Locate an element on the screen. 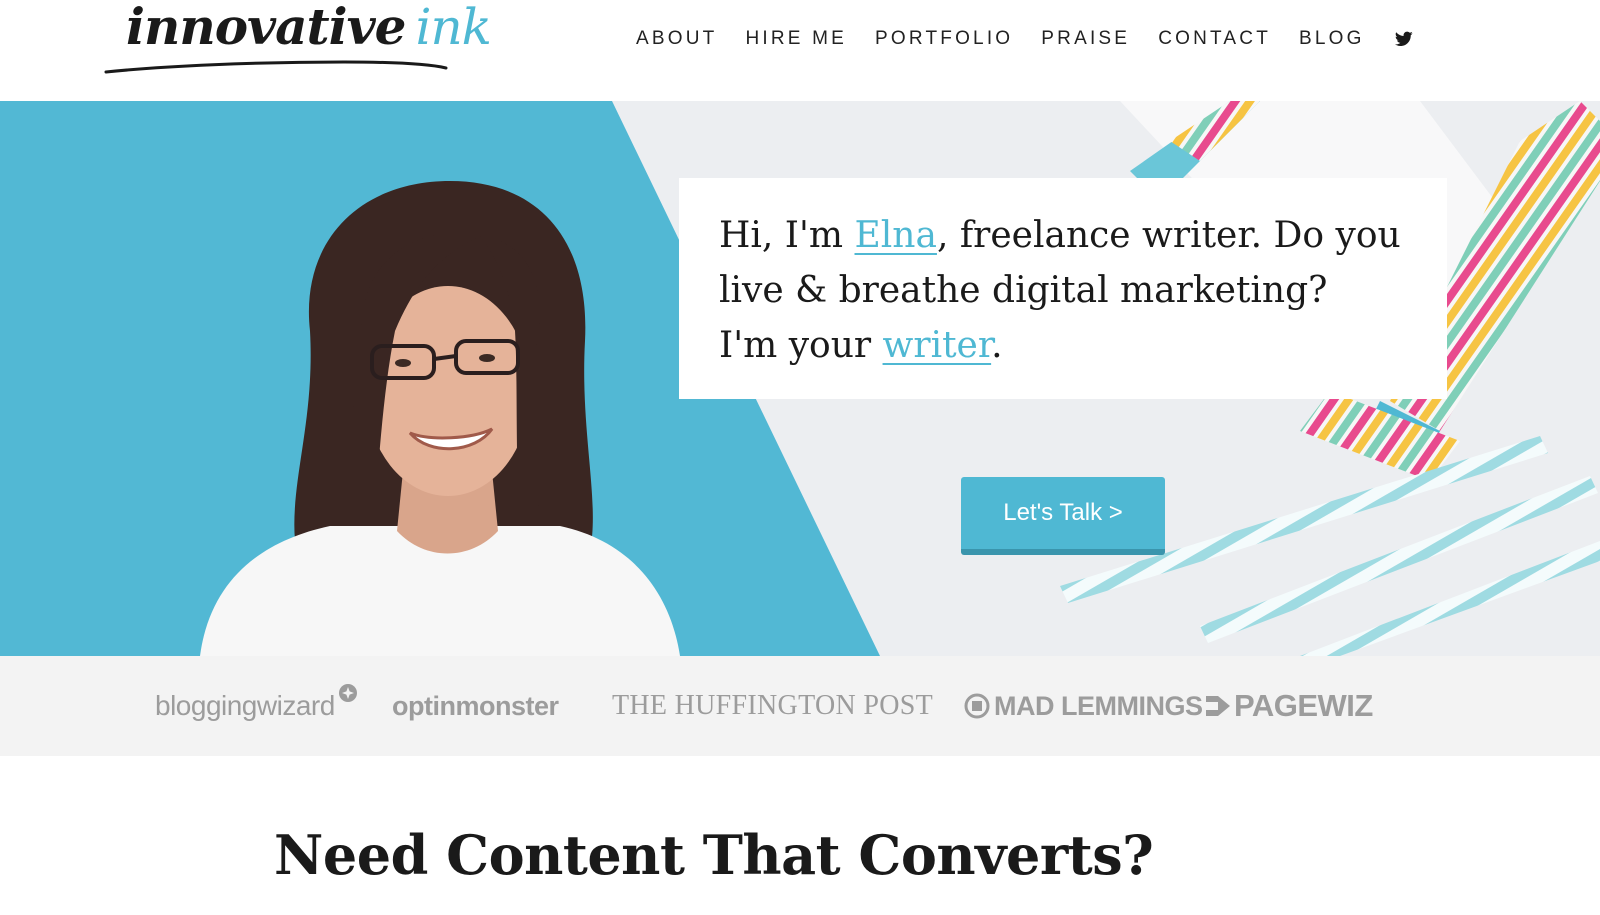 Image resolution: width=1600 pixels, height=915 pixels. logo-word-innovative: innovative is located at coordinates (266, 28).